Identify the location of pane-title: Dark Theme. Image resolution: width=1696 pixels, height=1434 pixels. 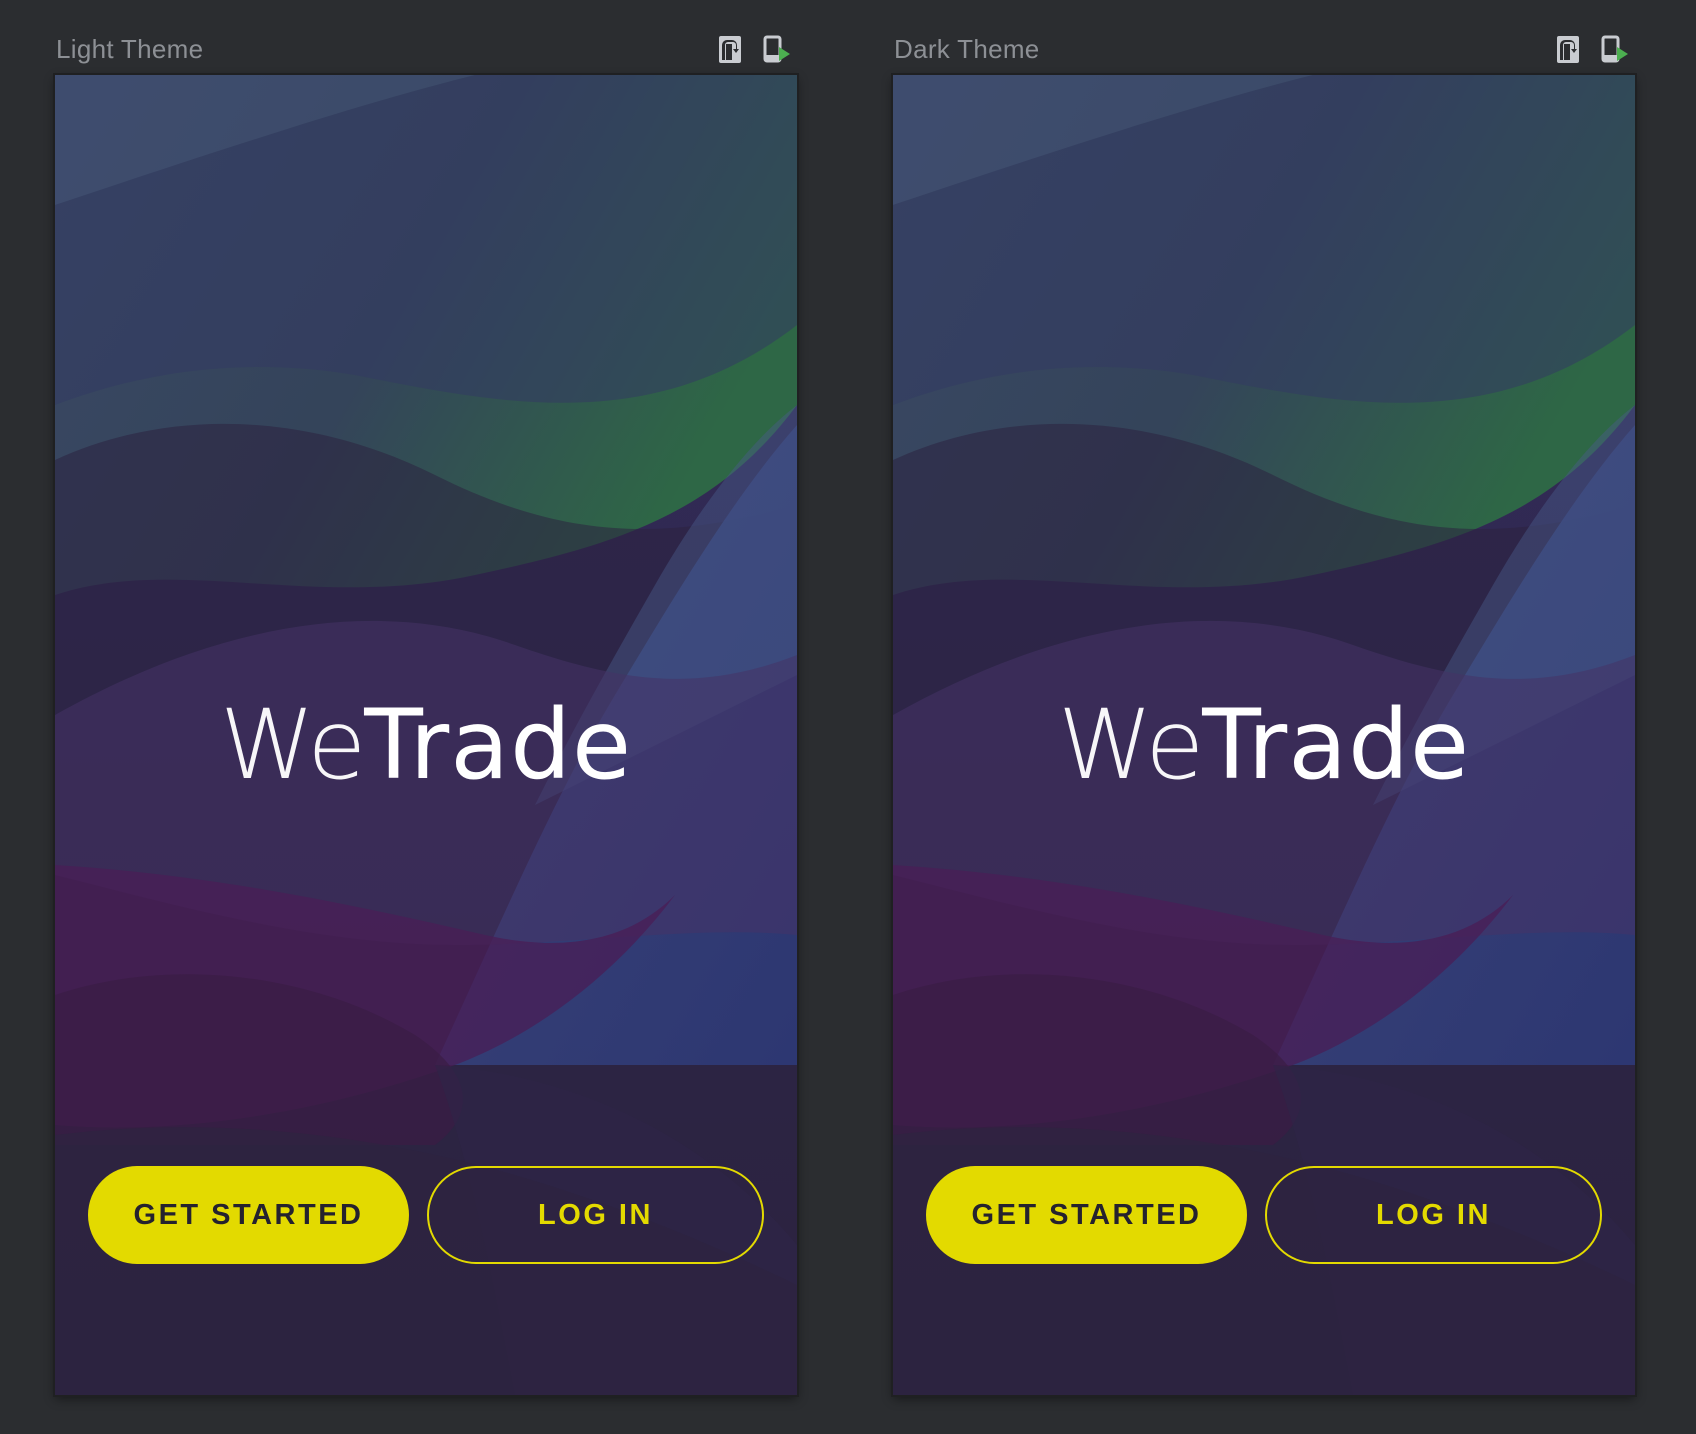
(967, 49).